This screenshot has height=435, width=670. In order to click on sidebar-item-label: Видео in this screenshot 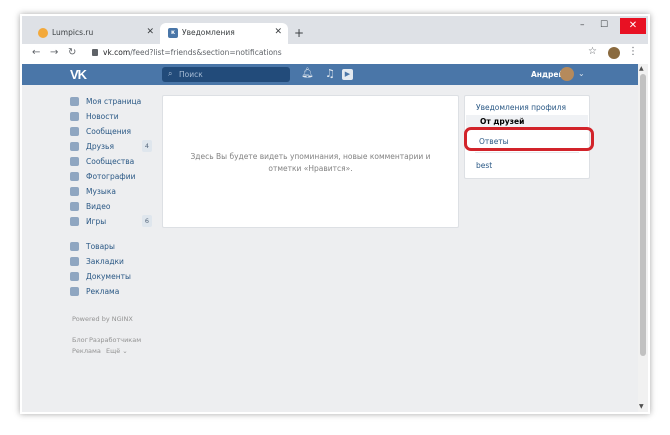, I will do `click(98, 206)`.